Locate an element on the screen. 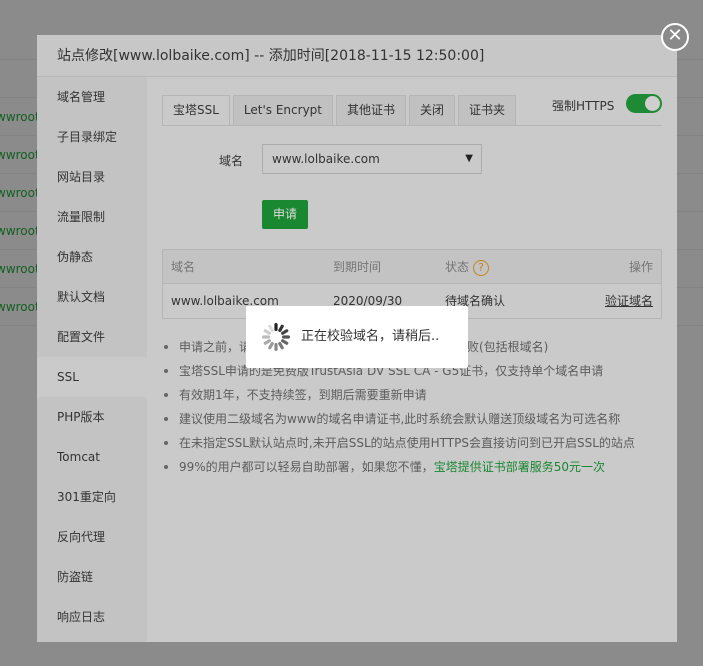  verify-domain-link: 验证域名 is located at coordinates (629, 301).